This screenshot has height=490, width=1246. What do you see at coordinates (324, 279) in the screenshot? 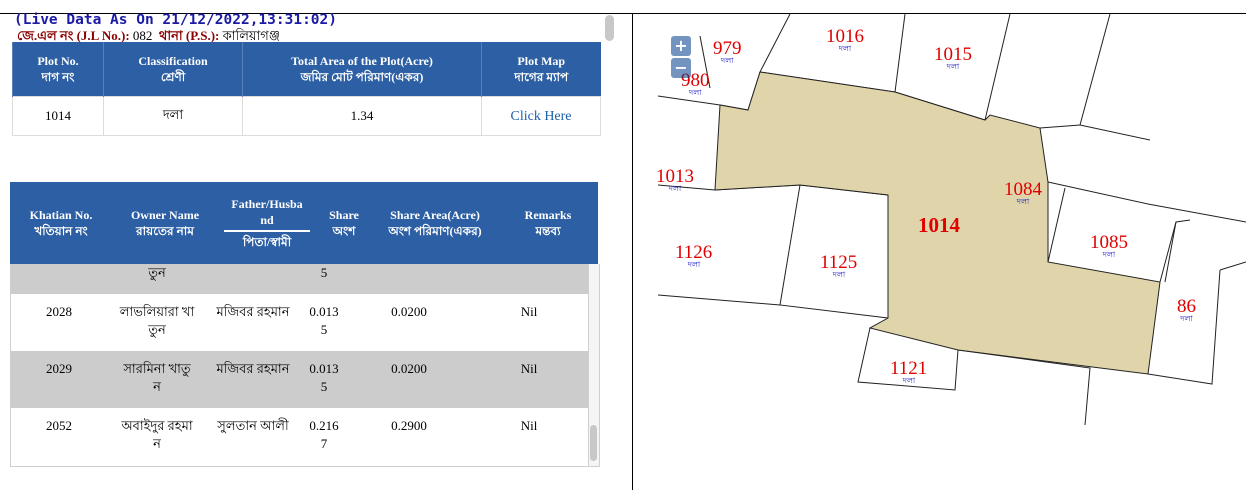
I see `share-cell: 5` at bounding box center [324, 279].